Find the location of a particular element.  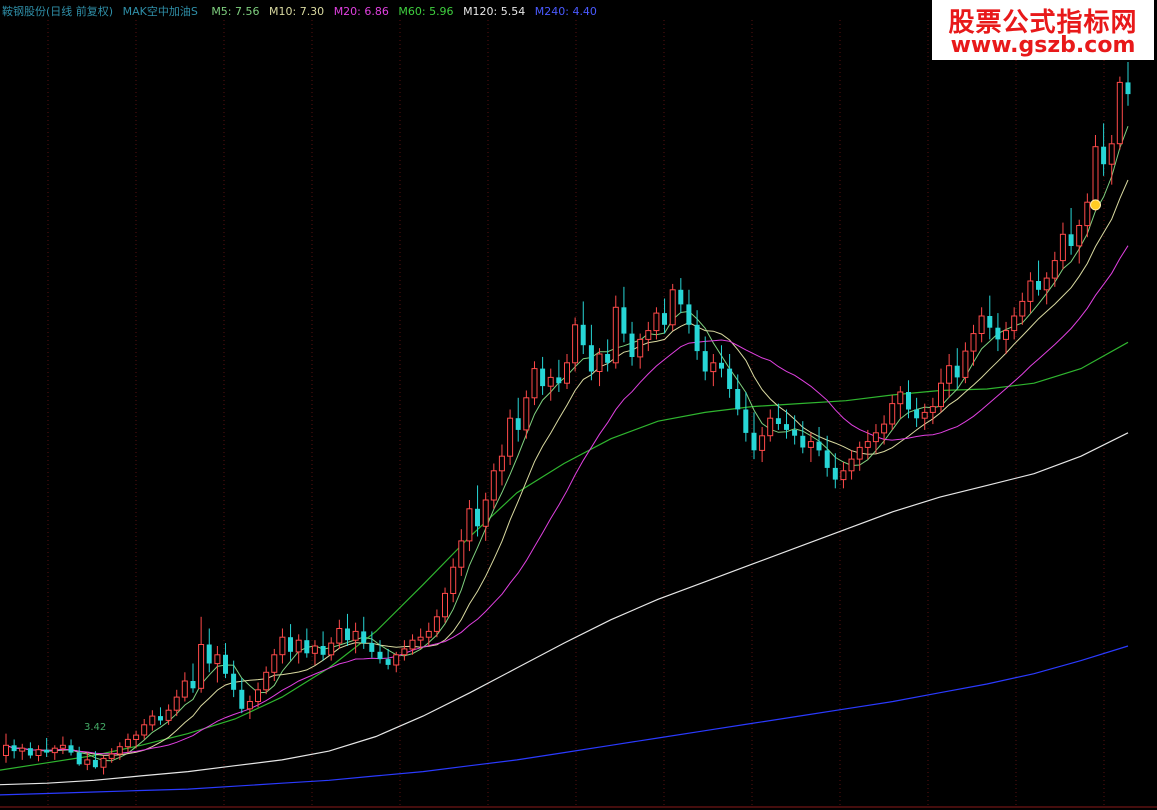

legend-m10: M10: 7.30 is located at coordinates (297, 11).